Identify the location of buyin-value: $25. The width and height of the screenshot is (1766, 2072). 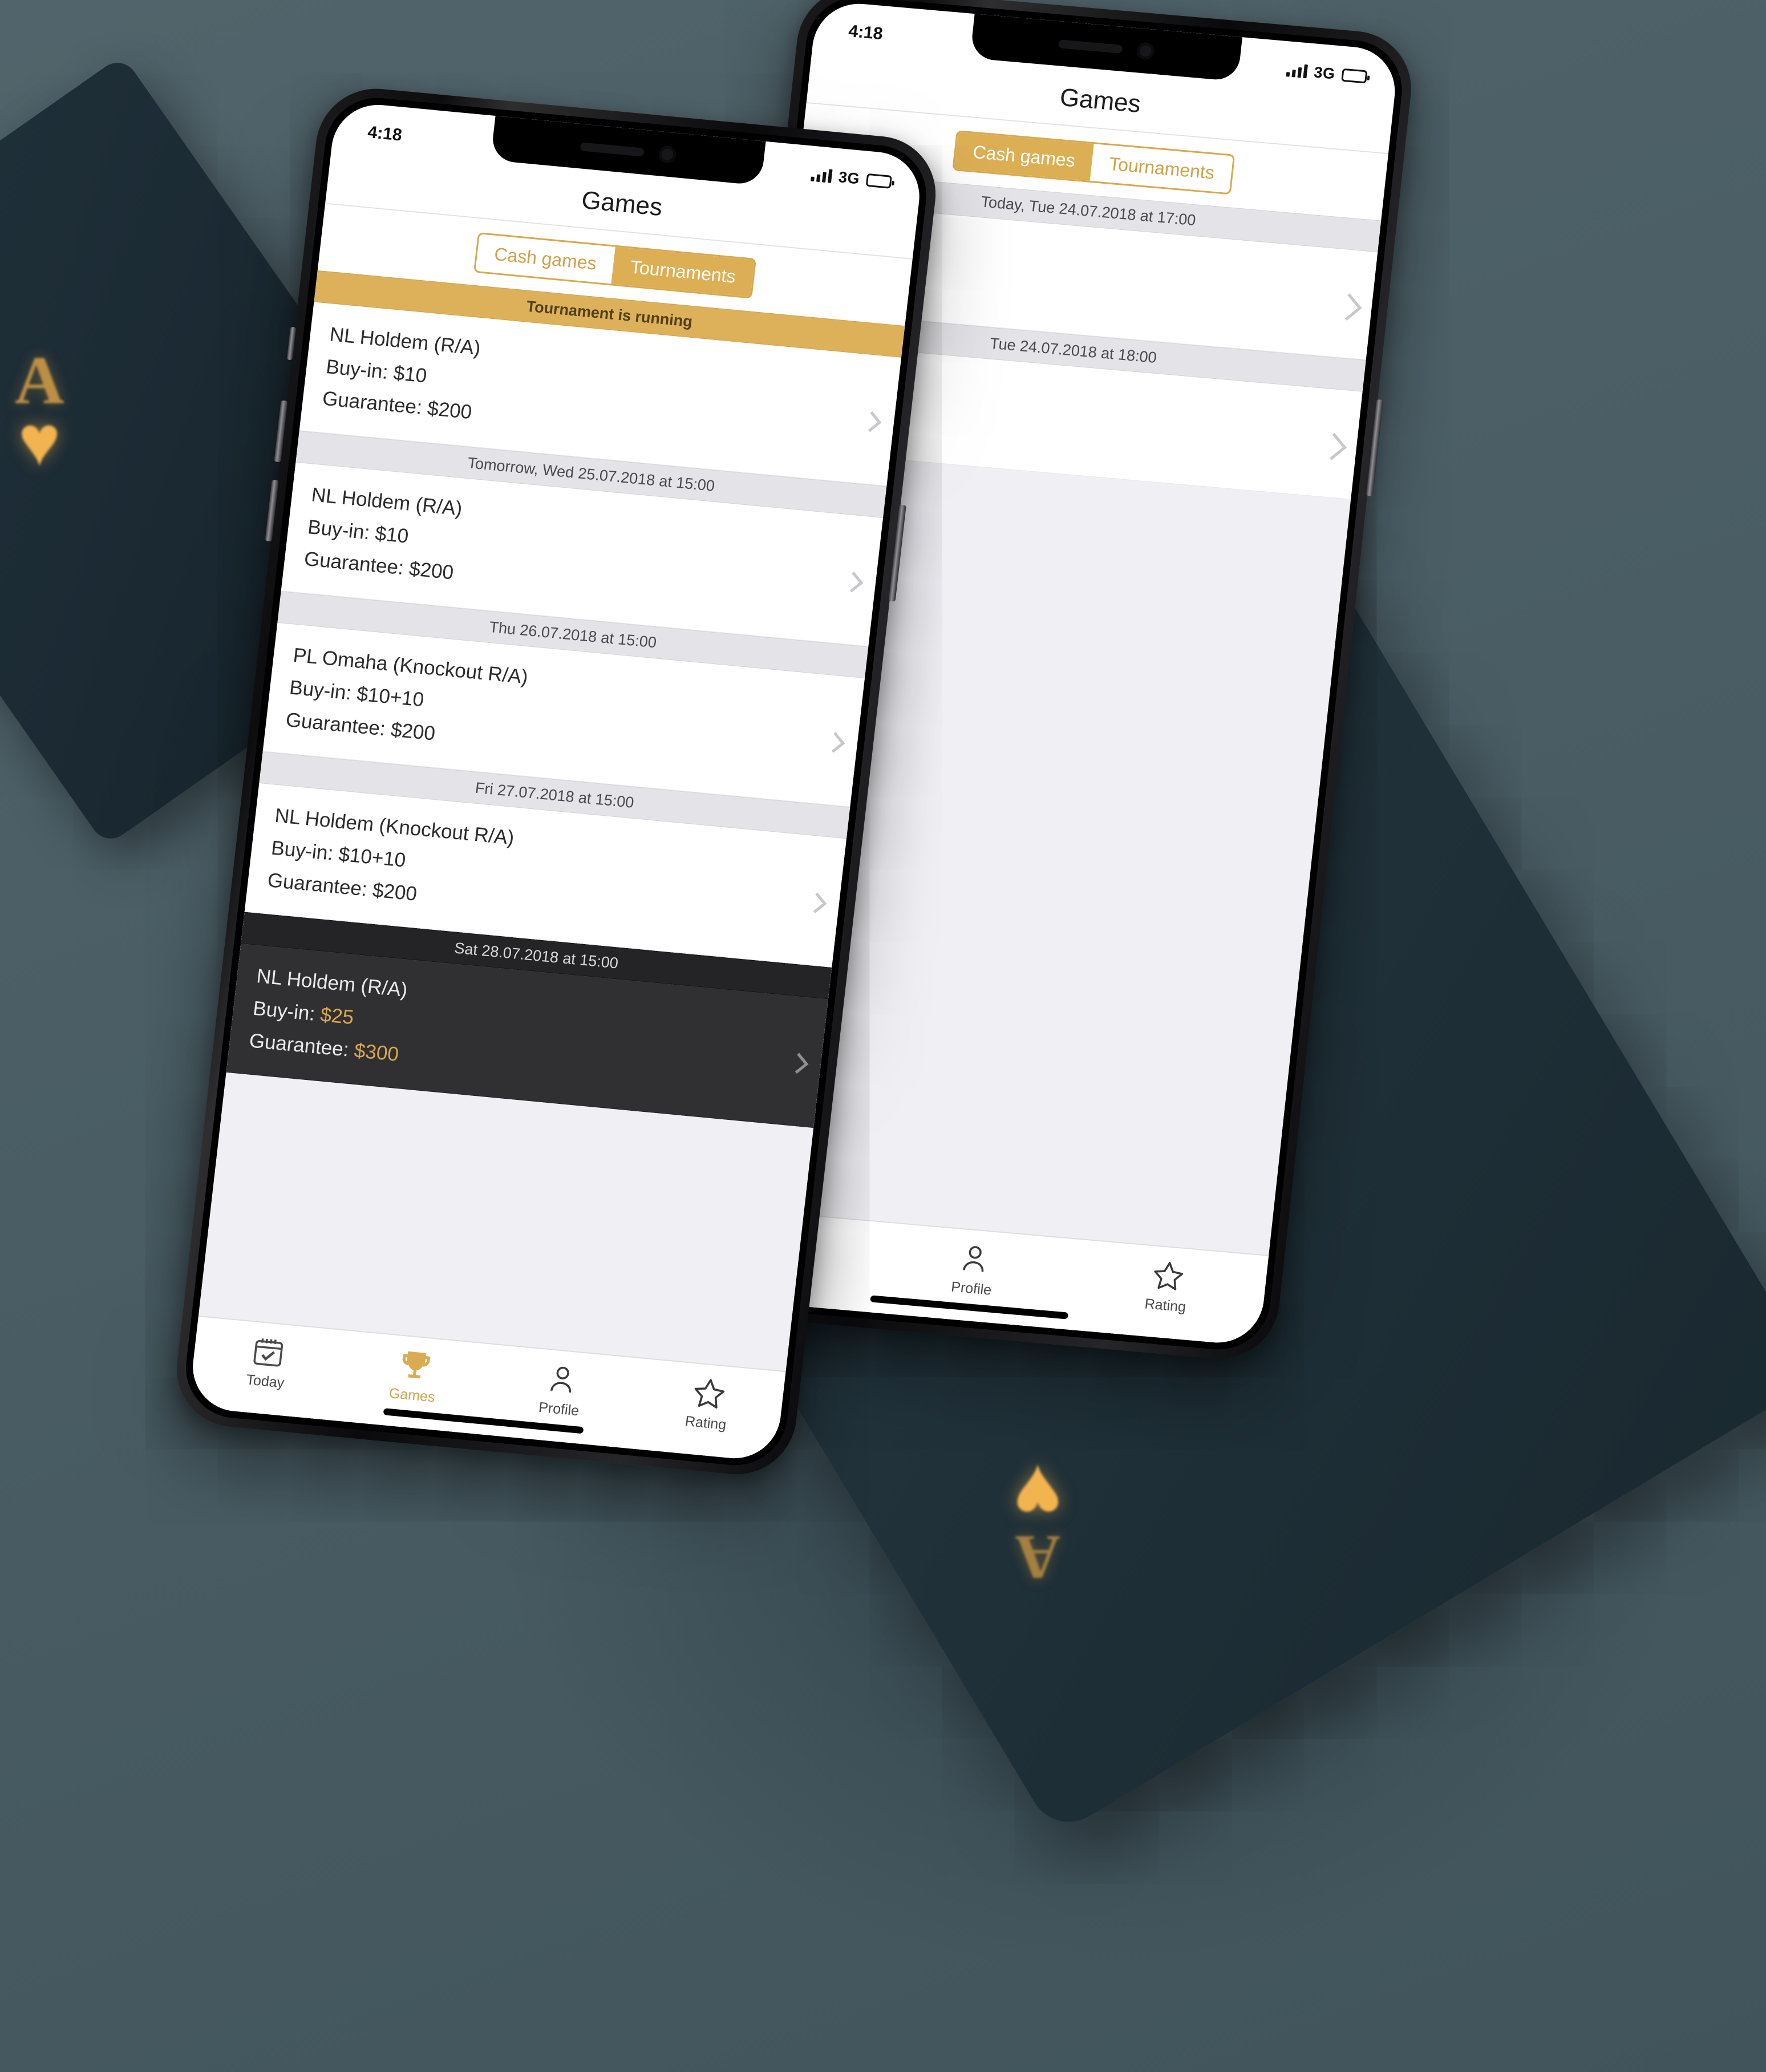
(337, 1016).